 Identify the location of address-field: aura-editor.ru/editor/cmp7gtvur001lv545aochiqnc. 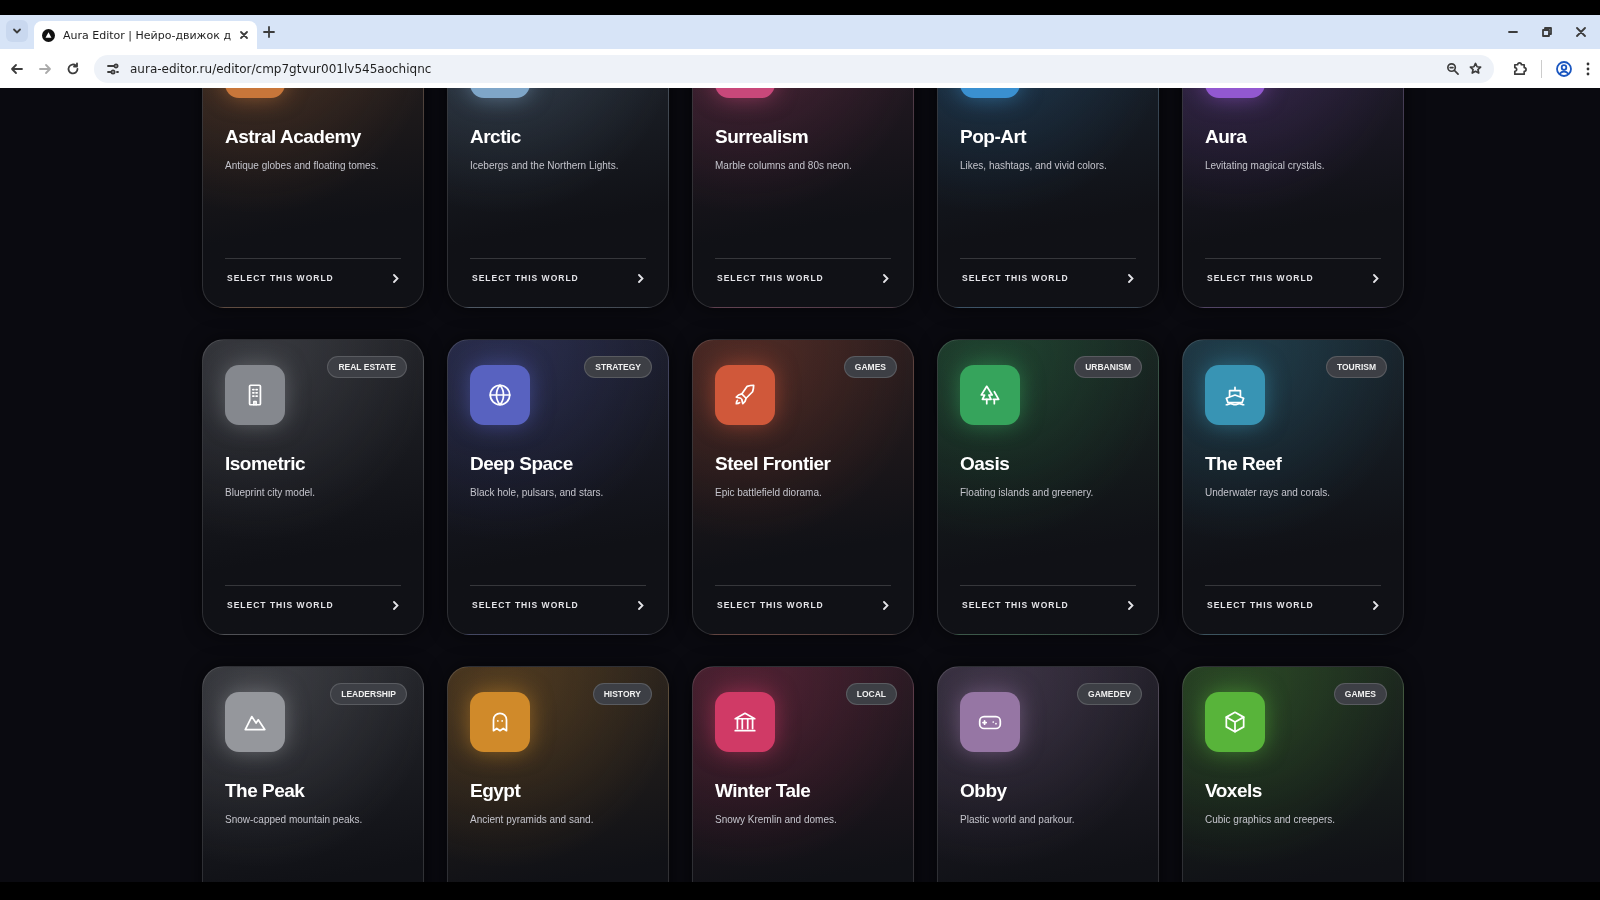
(794, 68).